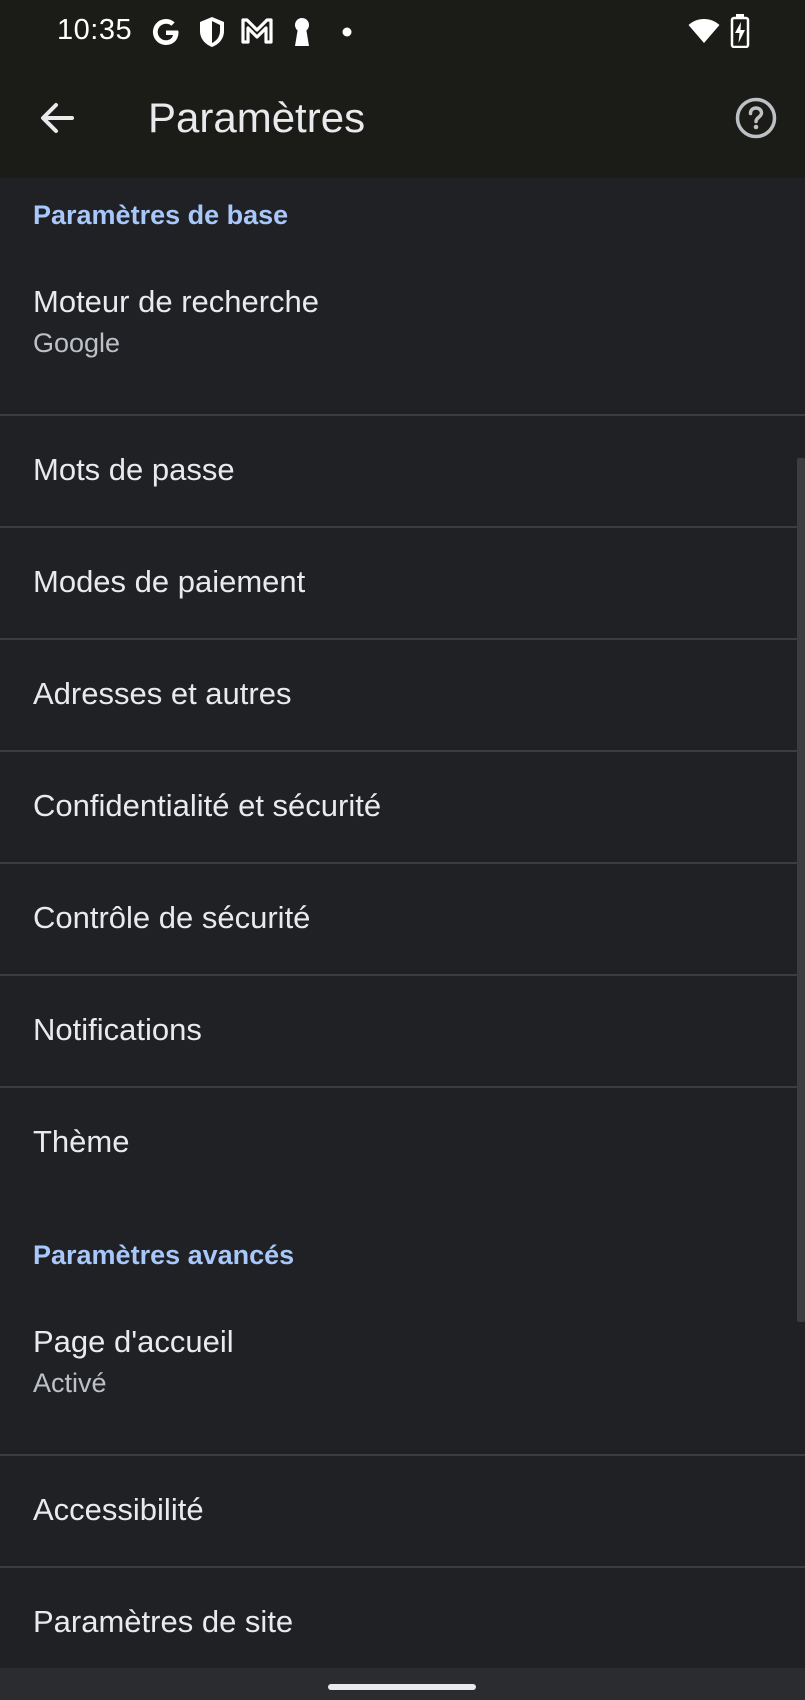 This screenshot has height=1700, width=805. I want to click on settings-item-accessibility: Accessibilité, so click(402, 1511).